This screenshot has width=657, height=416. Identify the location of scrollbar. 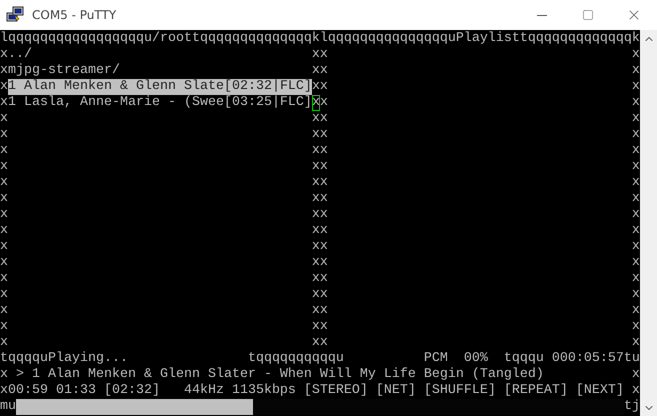
(648, 223).